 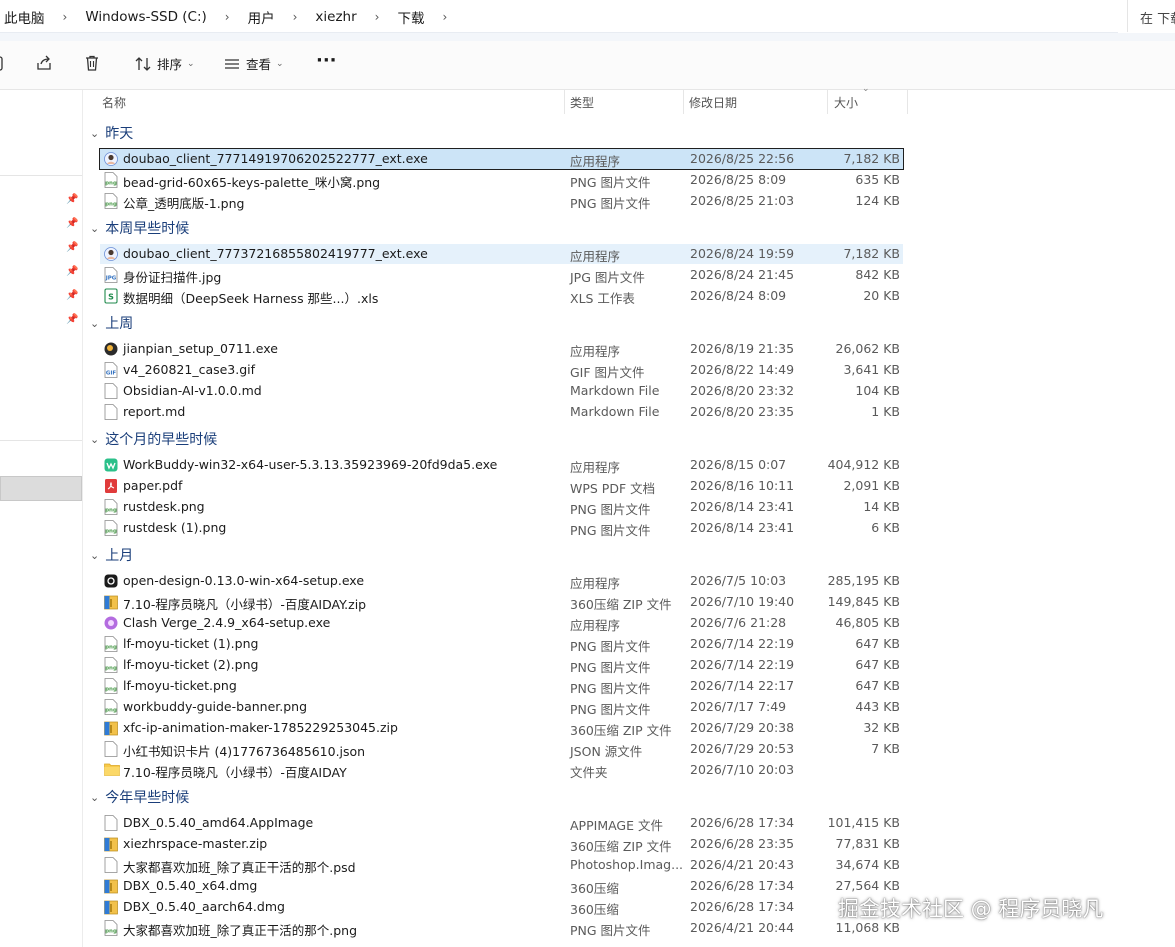 I want to click on file-modified-date: 2026/8/24 19:59, so click(x=742, y=253).